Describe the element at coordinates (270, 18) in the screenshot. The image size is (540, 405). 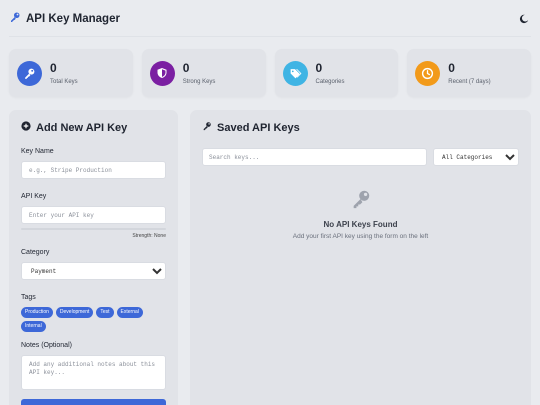
I see `top-bar: API Key Manager` at that location.